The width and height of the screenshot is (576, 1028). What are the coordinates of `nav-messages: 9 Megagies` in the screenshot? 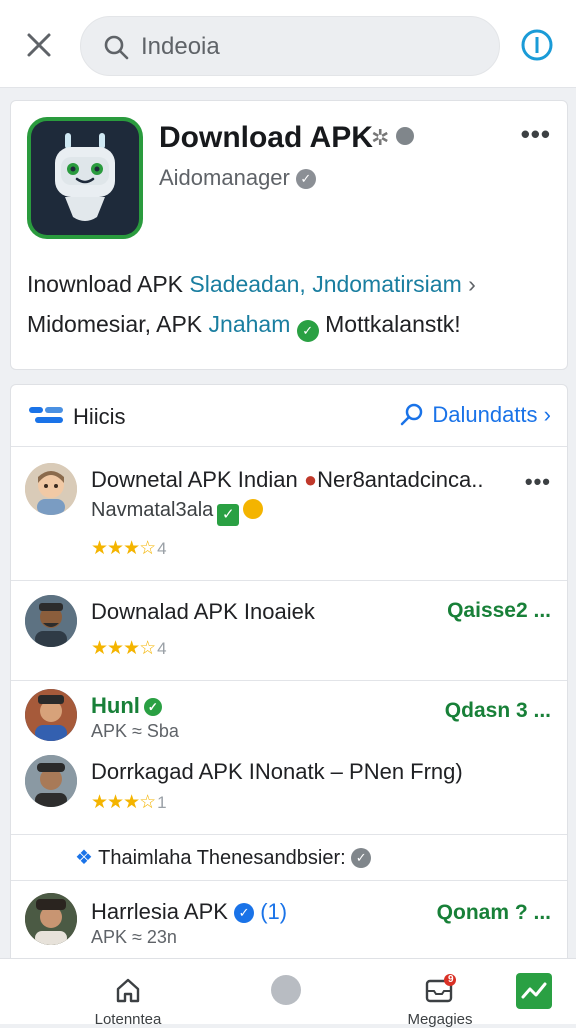 It's located at (440, 993).